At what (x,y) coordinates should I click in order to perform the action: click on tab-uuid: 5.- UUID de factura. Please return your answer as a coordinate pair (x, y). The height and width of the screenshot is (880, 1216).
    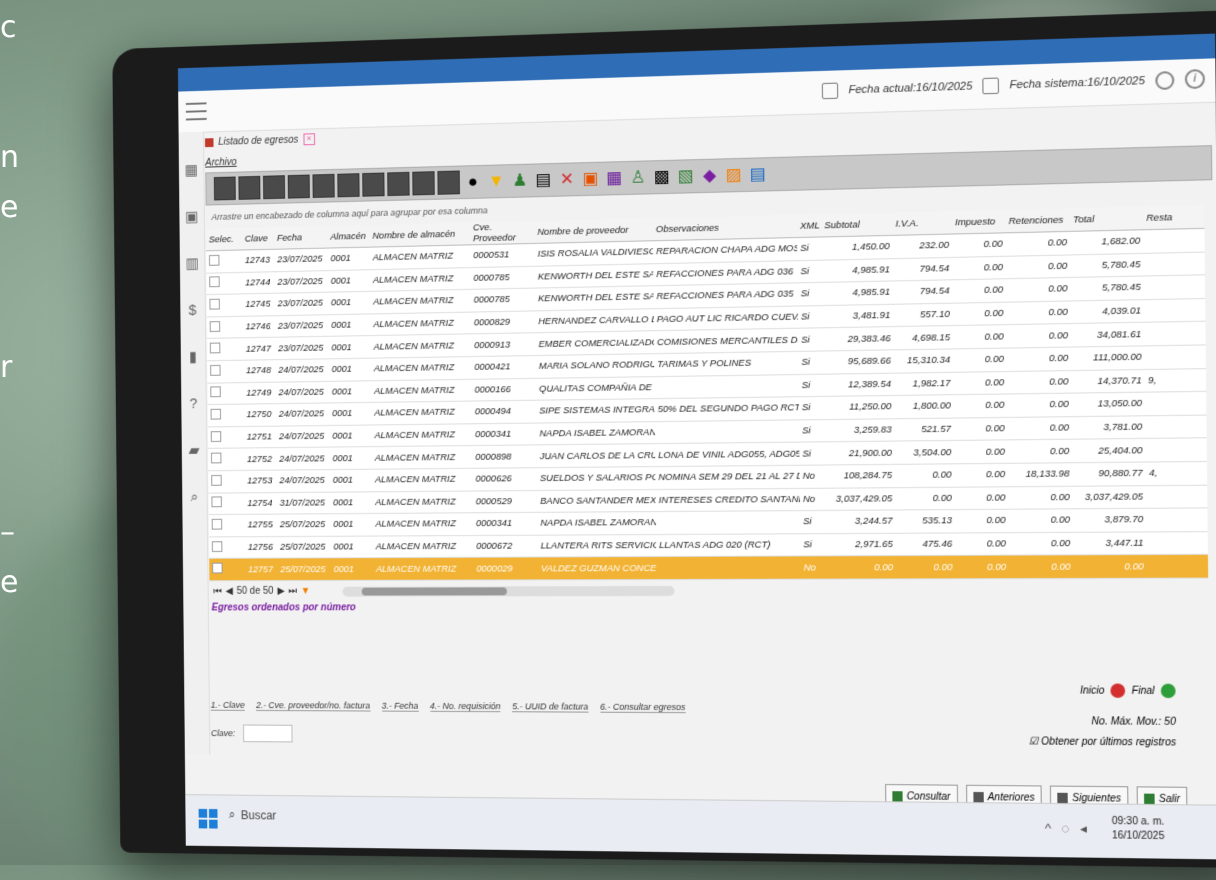
    Looking at the image, I should click on (550, 706).